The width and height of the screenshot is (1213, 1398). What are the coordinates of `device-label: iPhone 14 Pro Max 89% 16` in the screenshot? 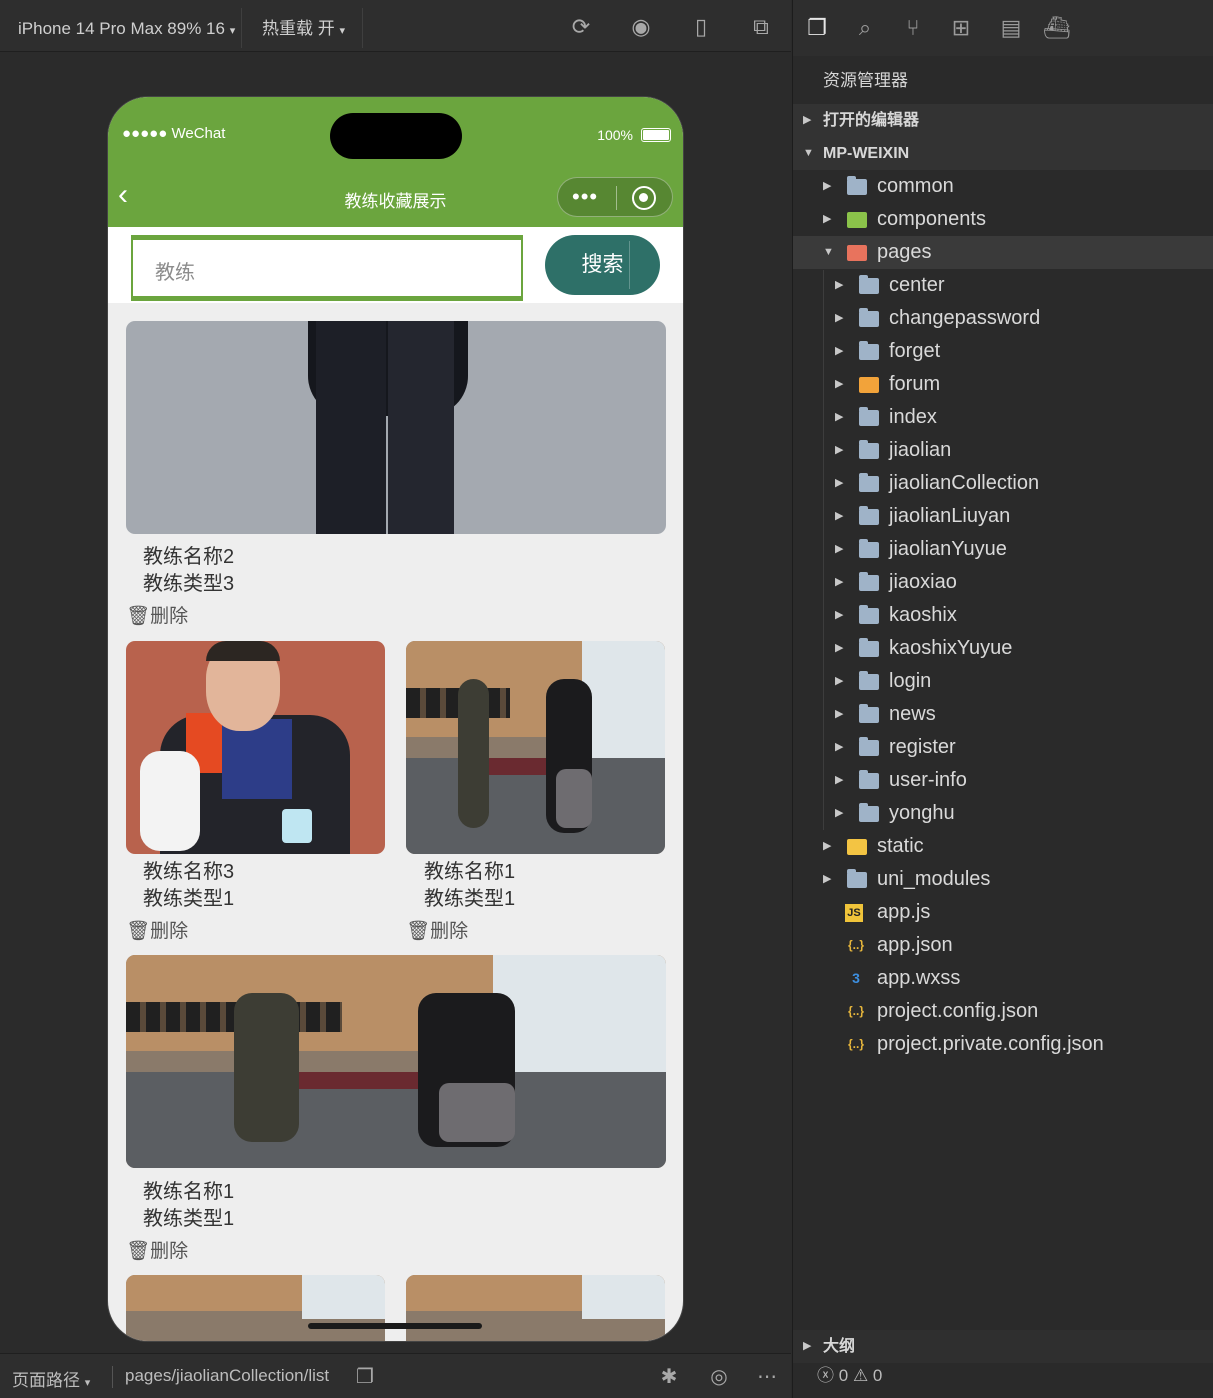 It's located at (121, 28).